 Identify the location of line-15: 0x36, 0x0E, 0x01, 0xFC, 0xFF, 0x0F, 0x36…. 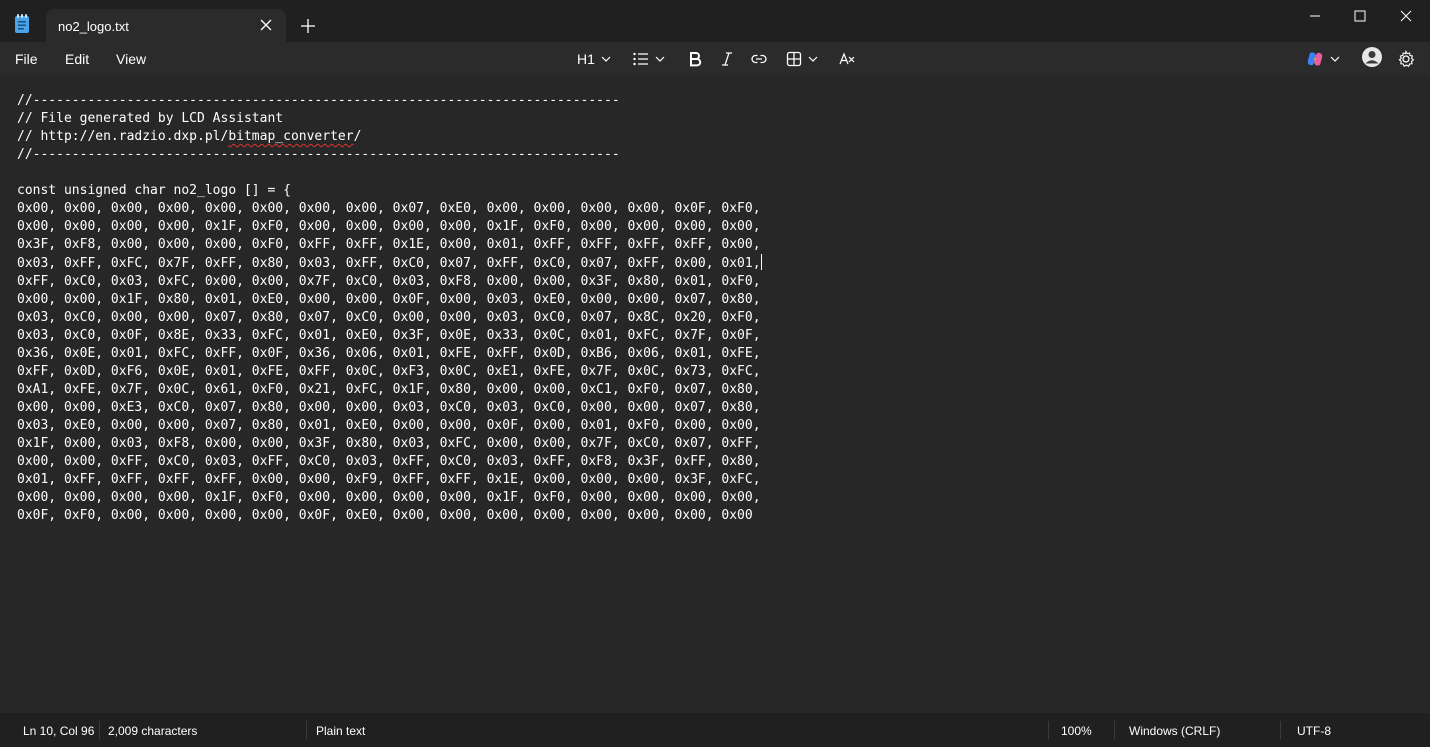
(389, 353).